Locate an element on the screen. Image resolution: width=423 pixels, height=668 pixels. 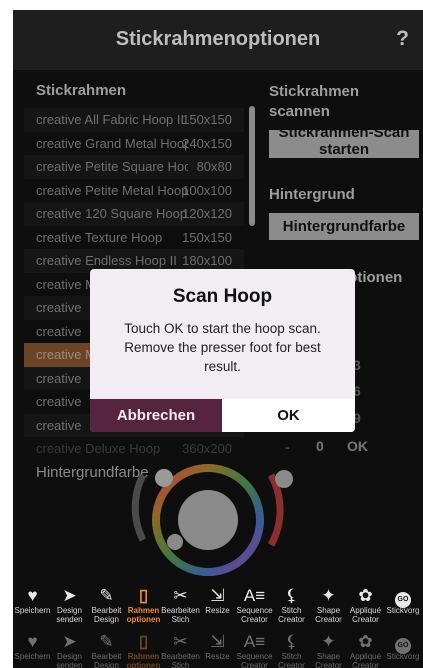
title-bar: Stickrahmenoptionen ? is located at coordinates (218, 40).